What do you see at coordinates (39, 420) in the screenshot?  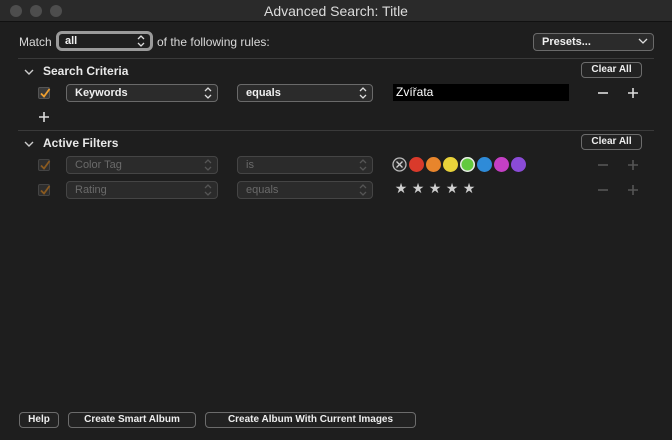 I see `help-button: Help` at bounding box center [39, 420].